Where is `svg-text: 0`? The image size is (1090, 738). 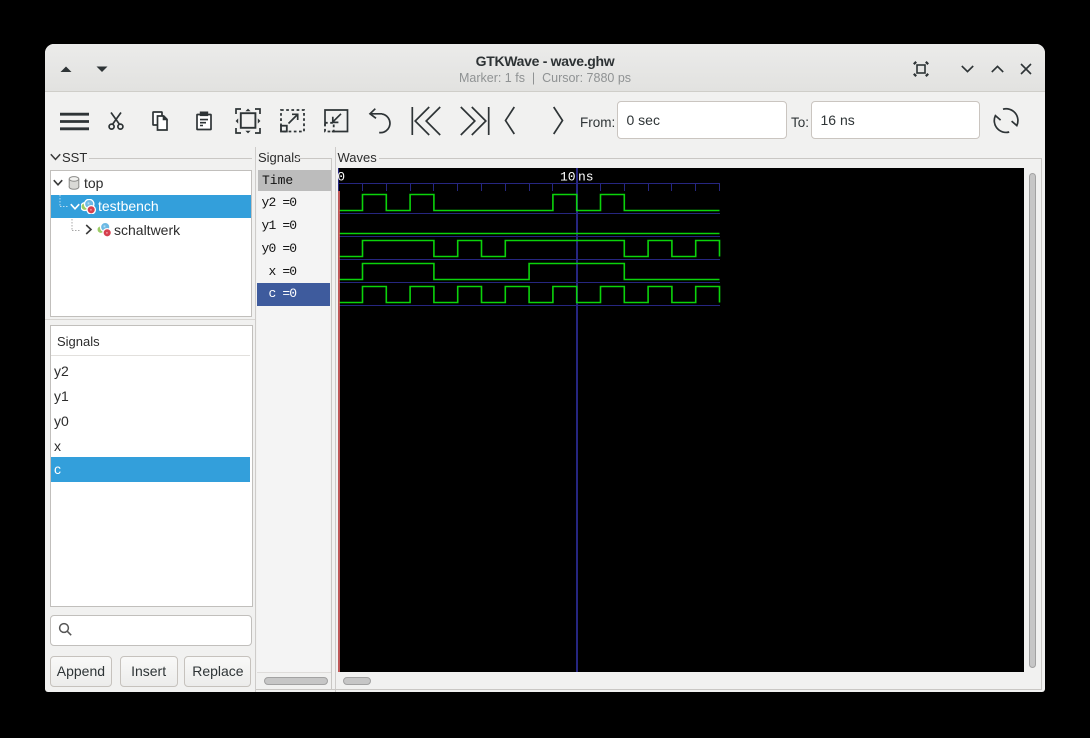
svg-text: 0 is located at coordinates (341, 176).